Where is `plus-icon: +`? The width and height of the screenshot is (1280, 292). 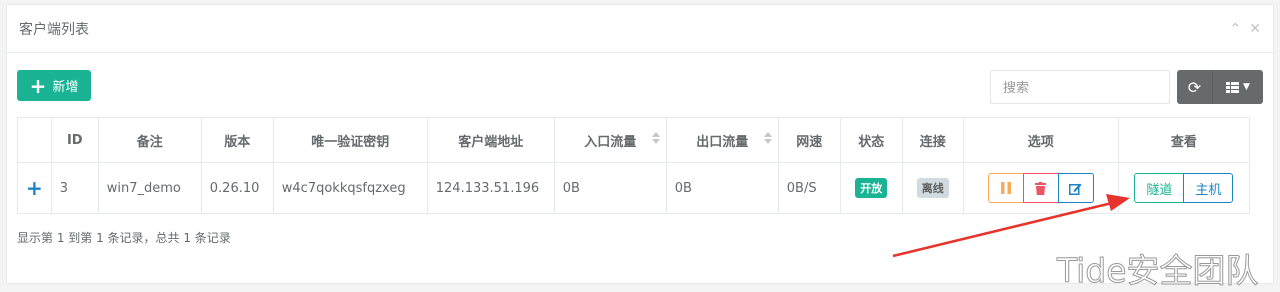 plus-icon: + is located at coordinates (38, 85).